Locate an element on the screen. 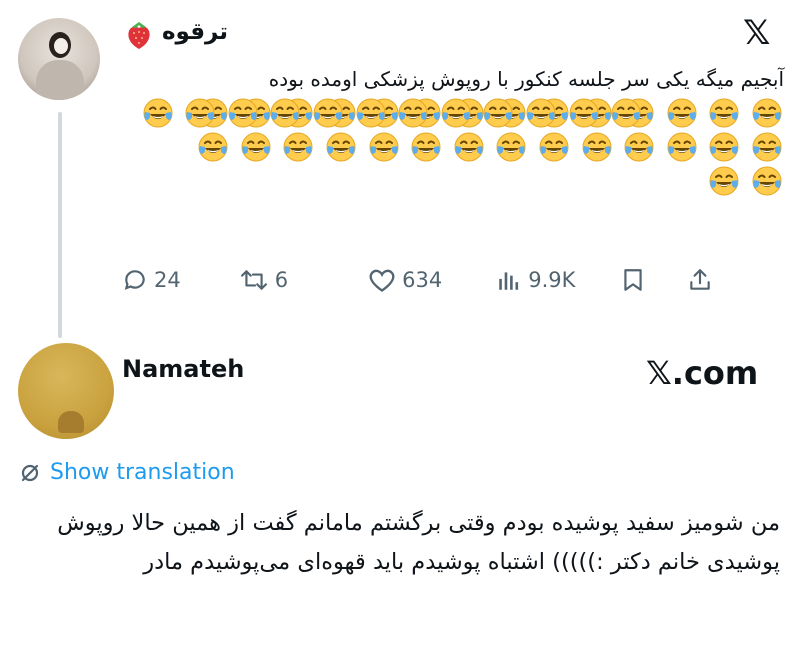 The image size is (800, 655). reply-button: 24 is located at coordinates (151, 280).